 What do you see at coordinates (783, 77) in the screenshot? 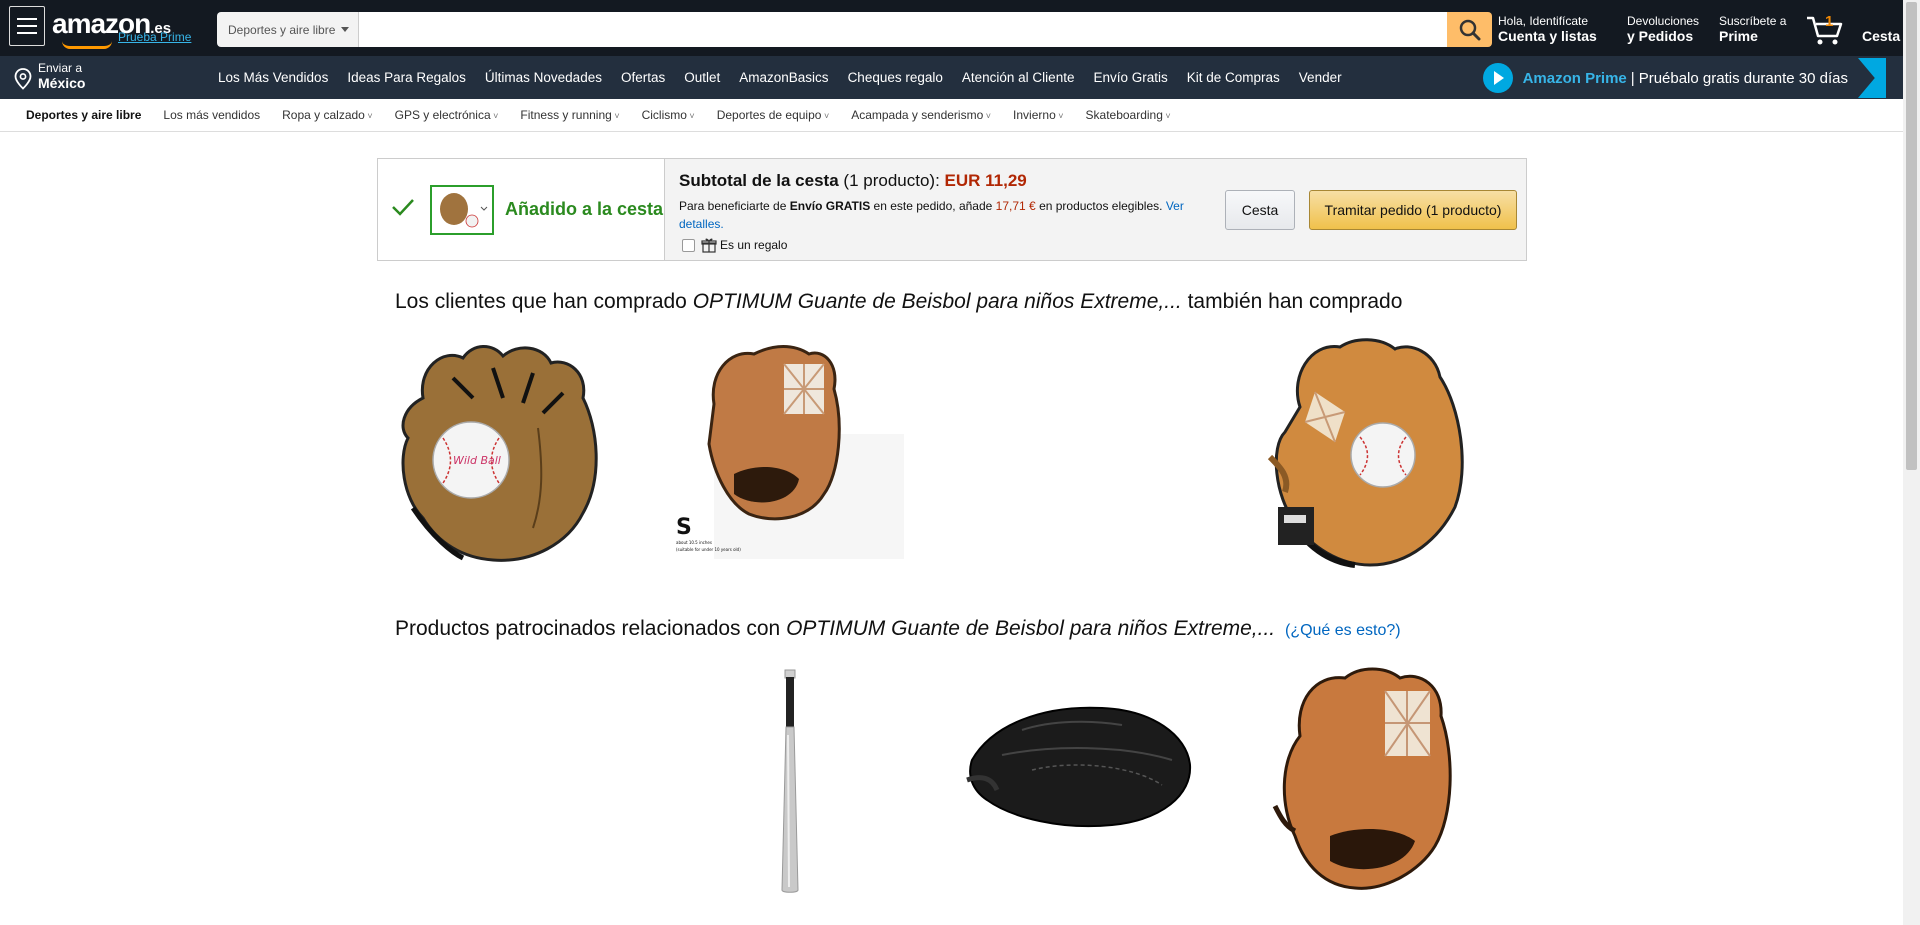
I see `nav-amazonbasics: AmazonBasics` at bounding box center [783, 77].